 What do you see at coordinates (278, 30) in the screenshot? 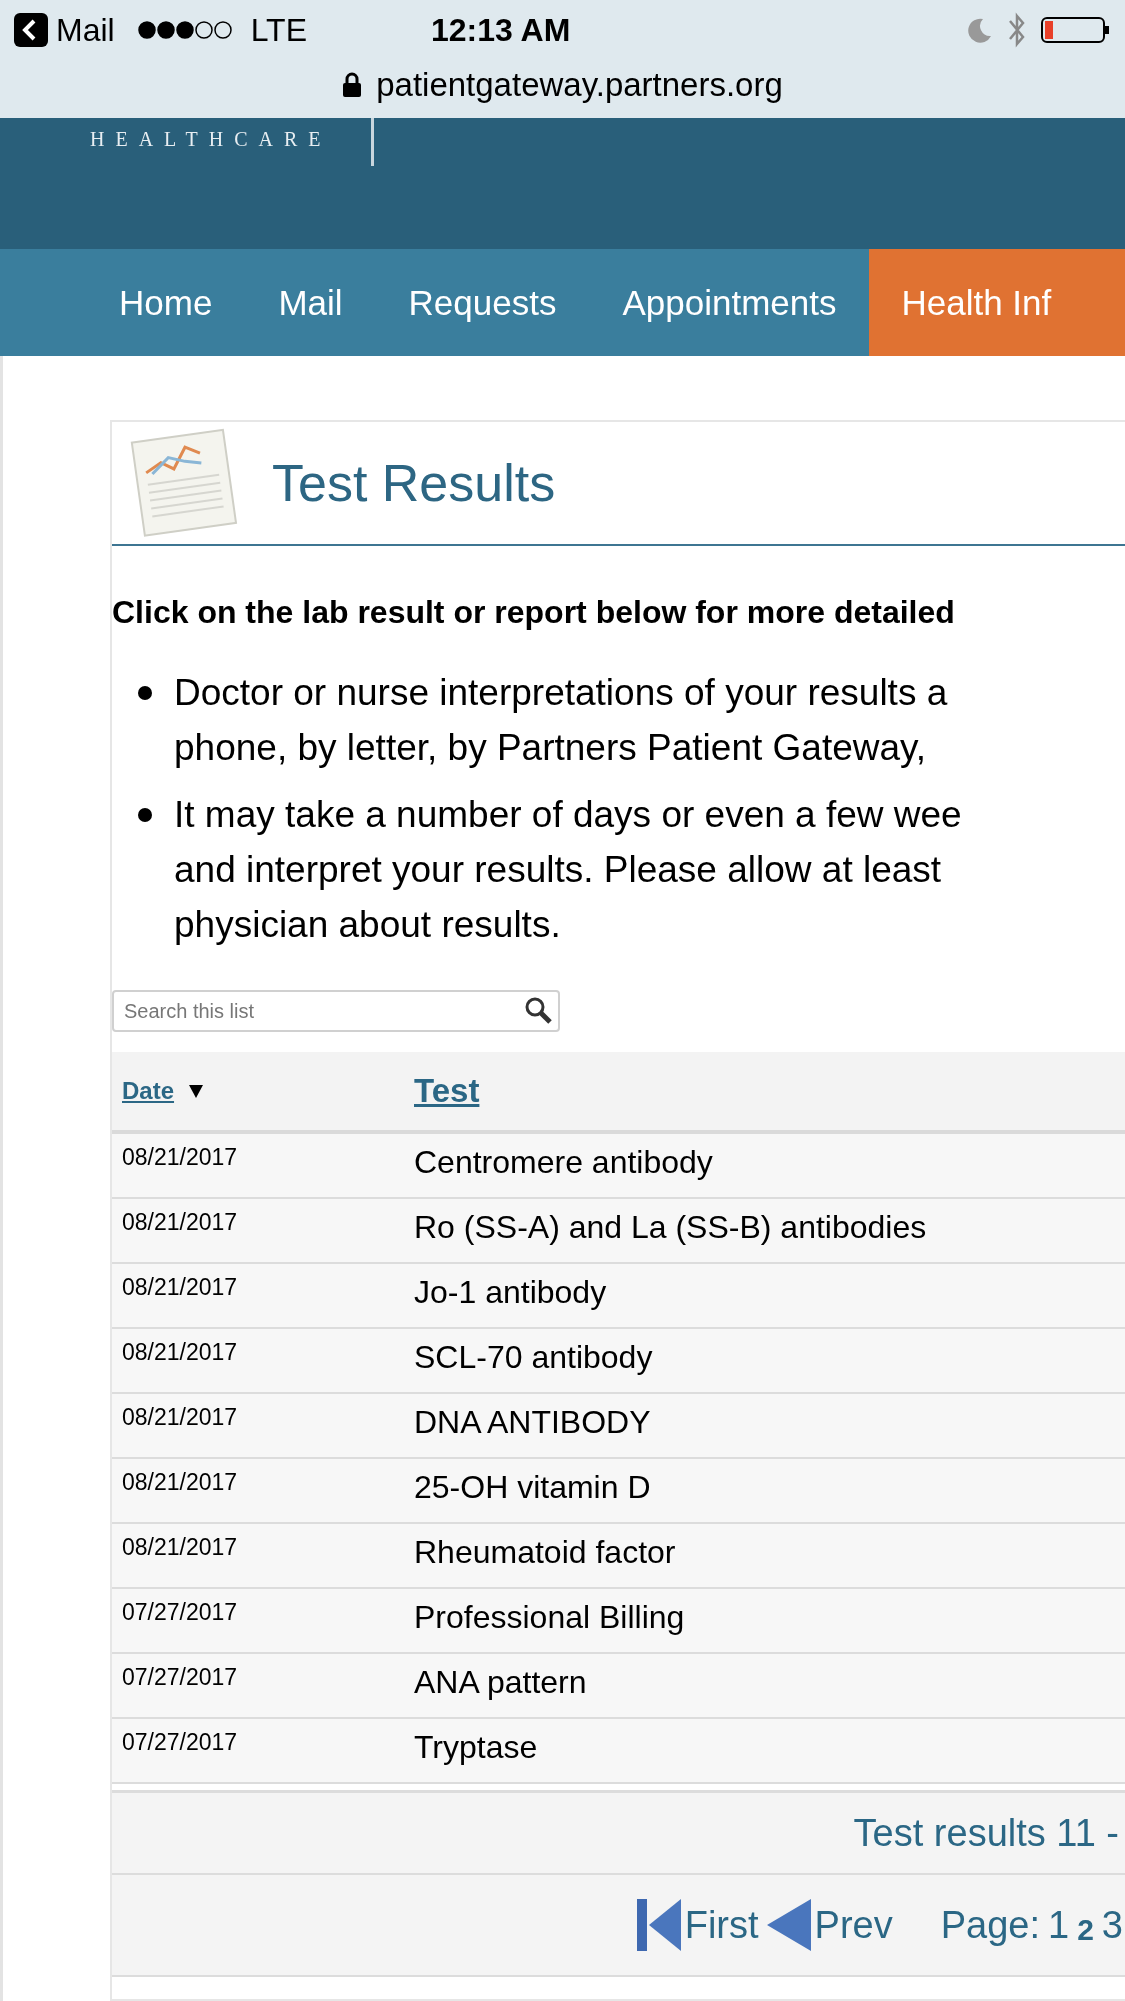
I see `network-type: LTE` at bounding box center [278, 30].